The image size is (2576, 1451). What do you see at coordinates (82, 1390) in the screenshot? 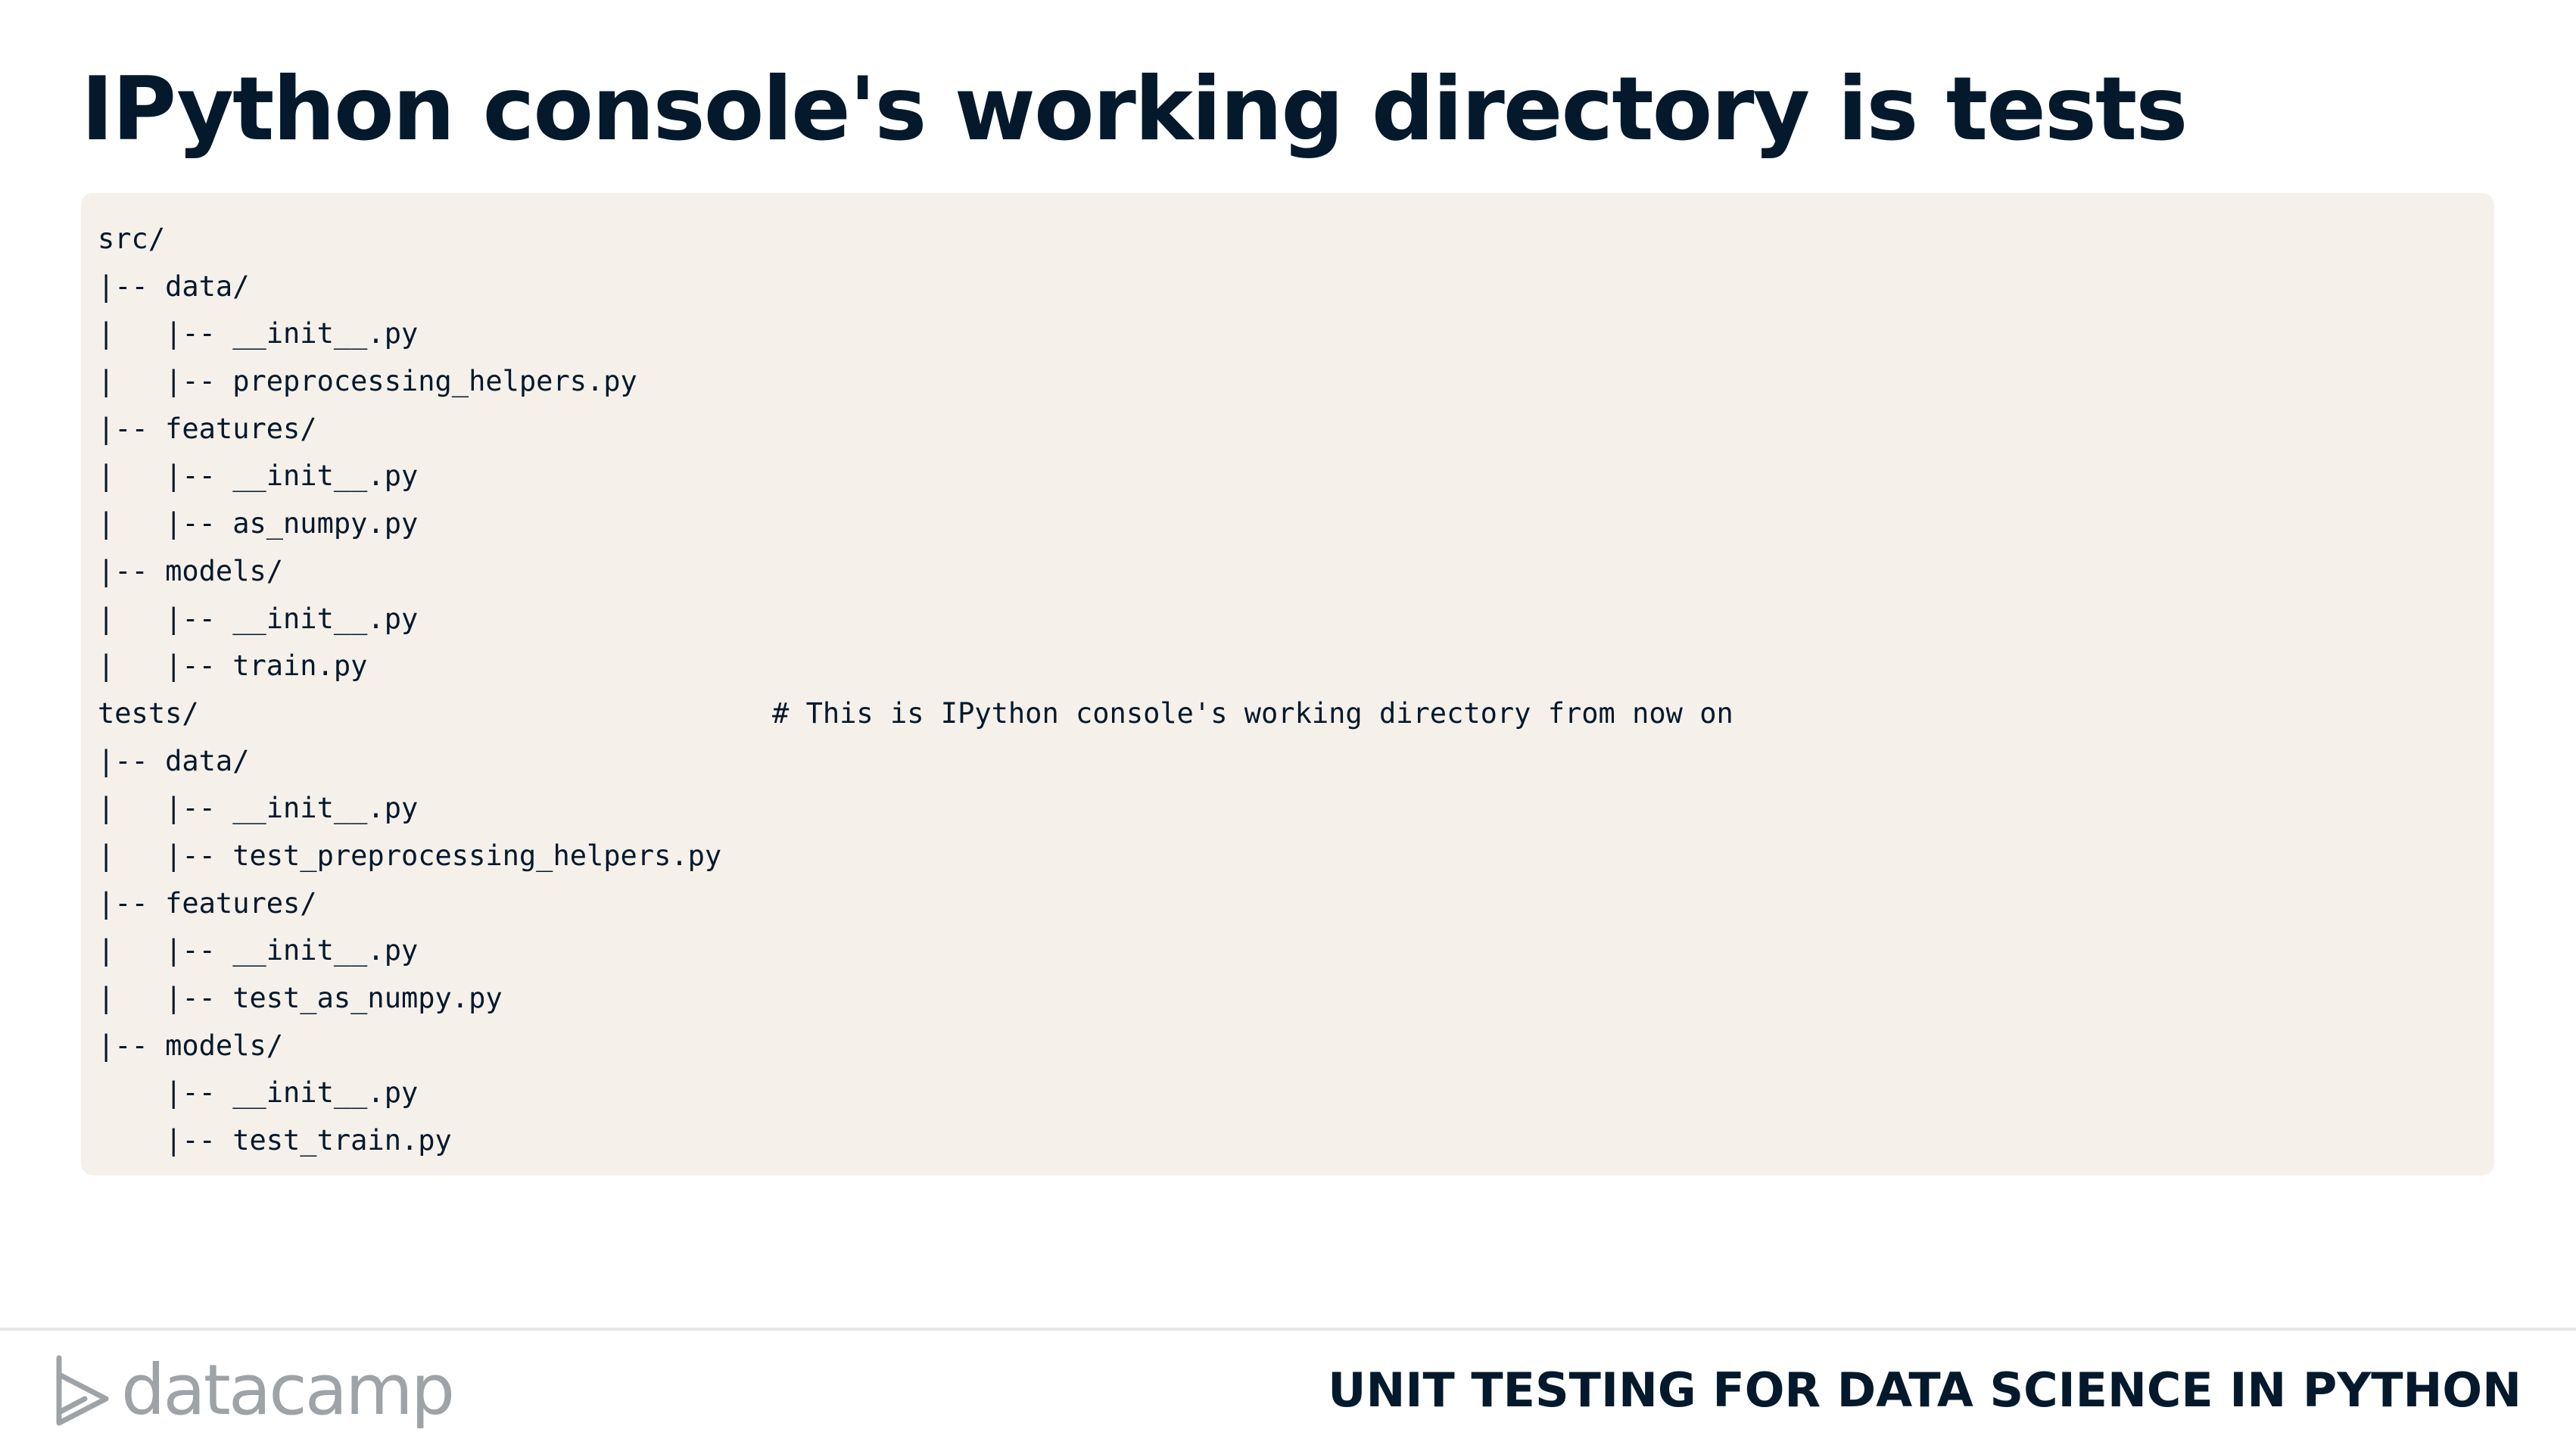
I see `datacamp-logo-icon` at bounding box center [82, 1390].